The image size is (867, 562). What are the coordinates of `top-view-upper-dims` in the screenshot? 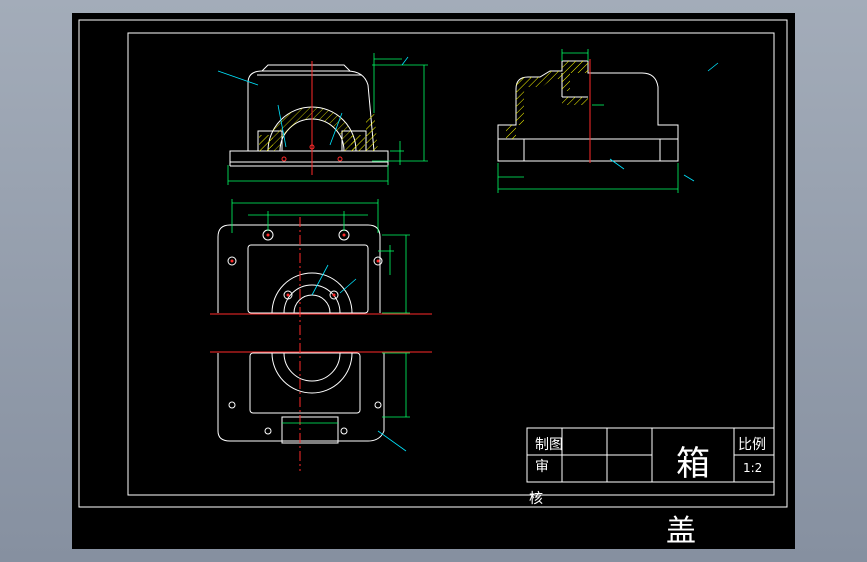 It's located at (320, 256).